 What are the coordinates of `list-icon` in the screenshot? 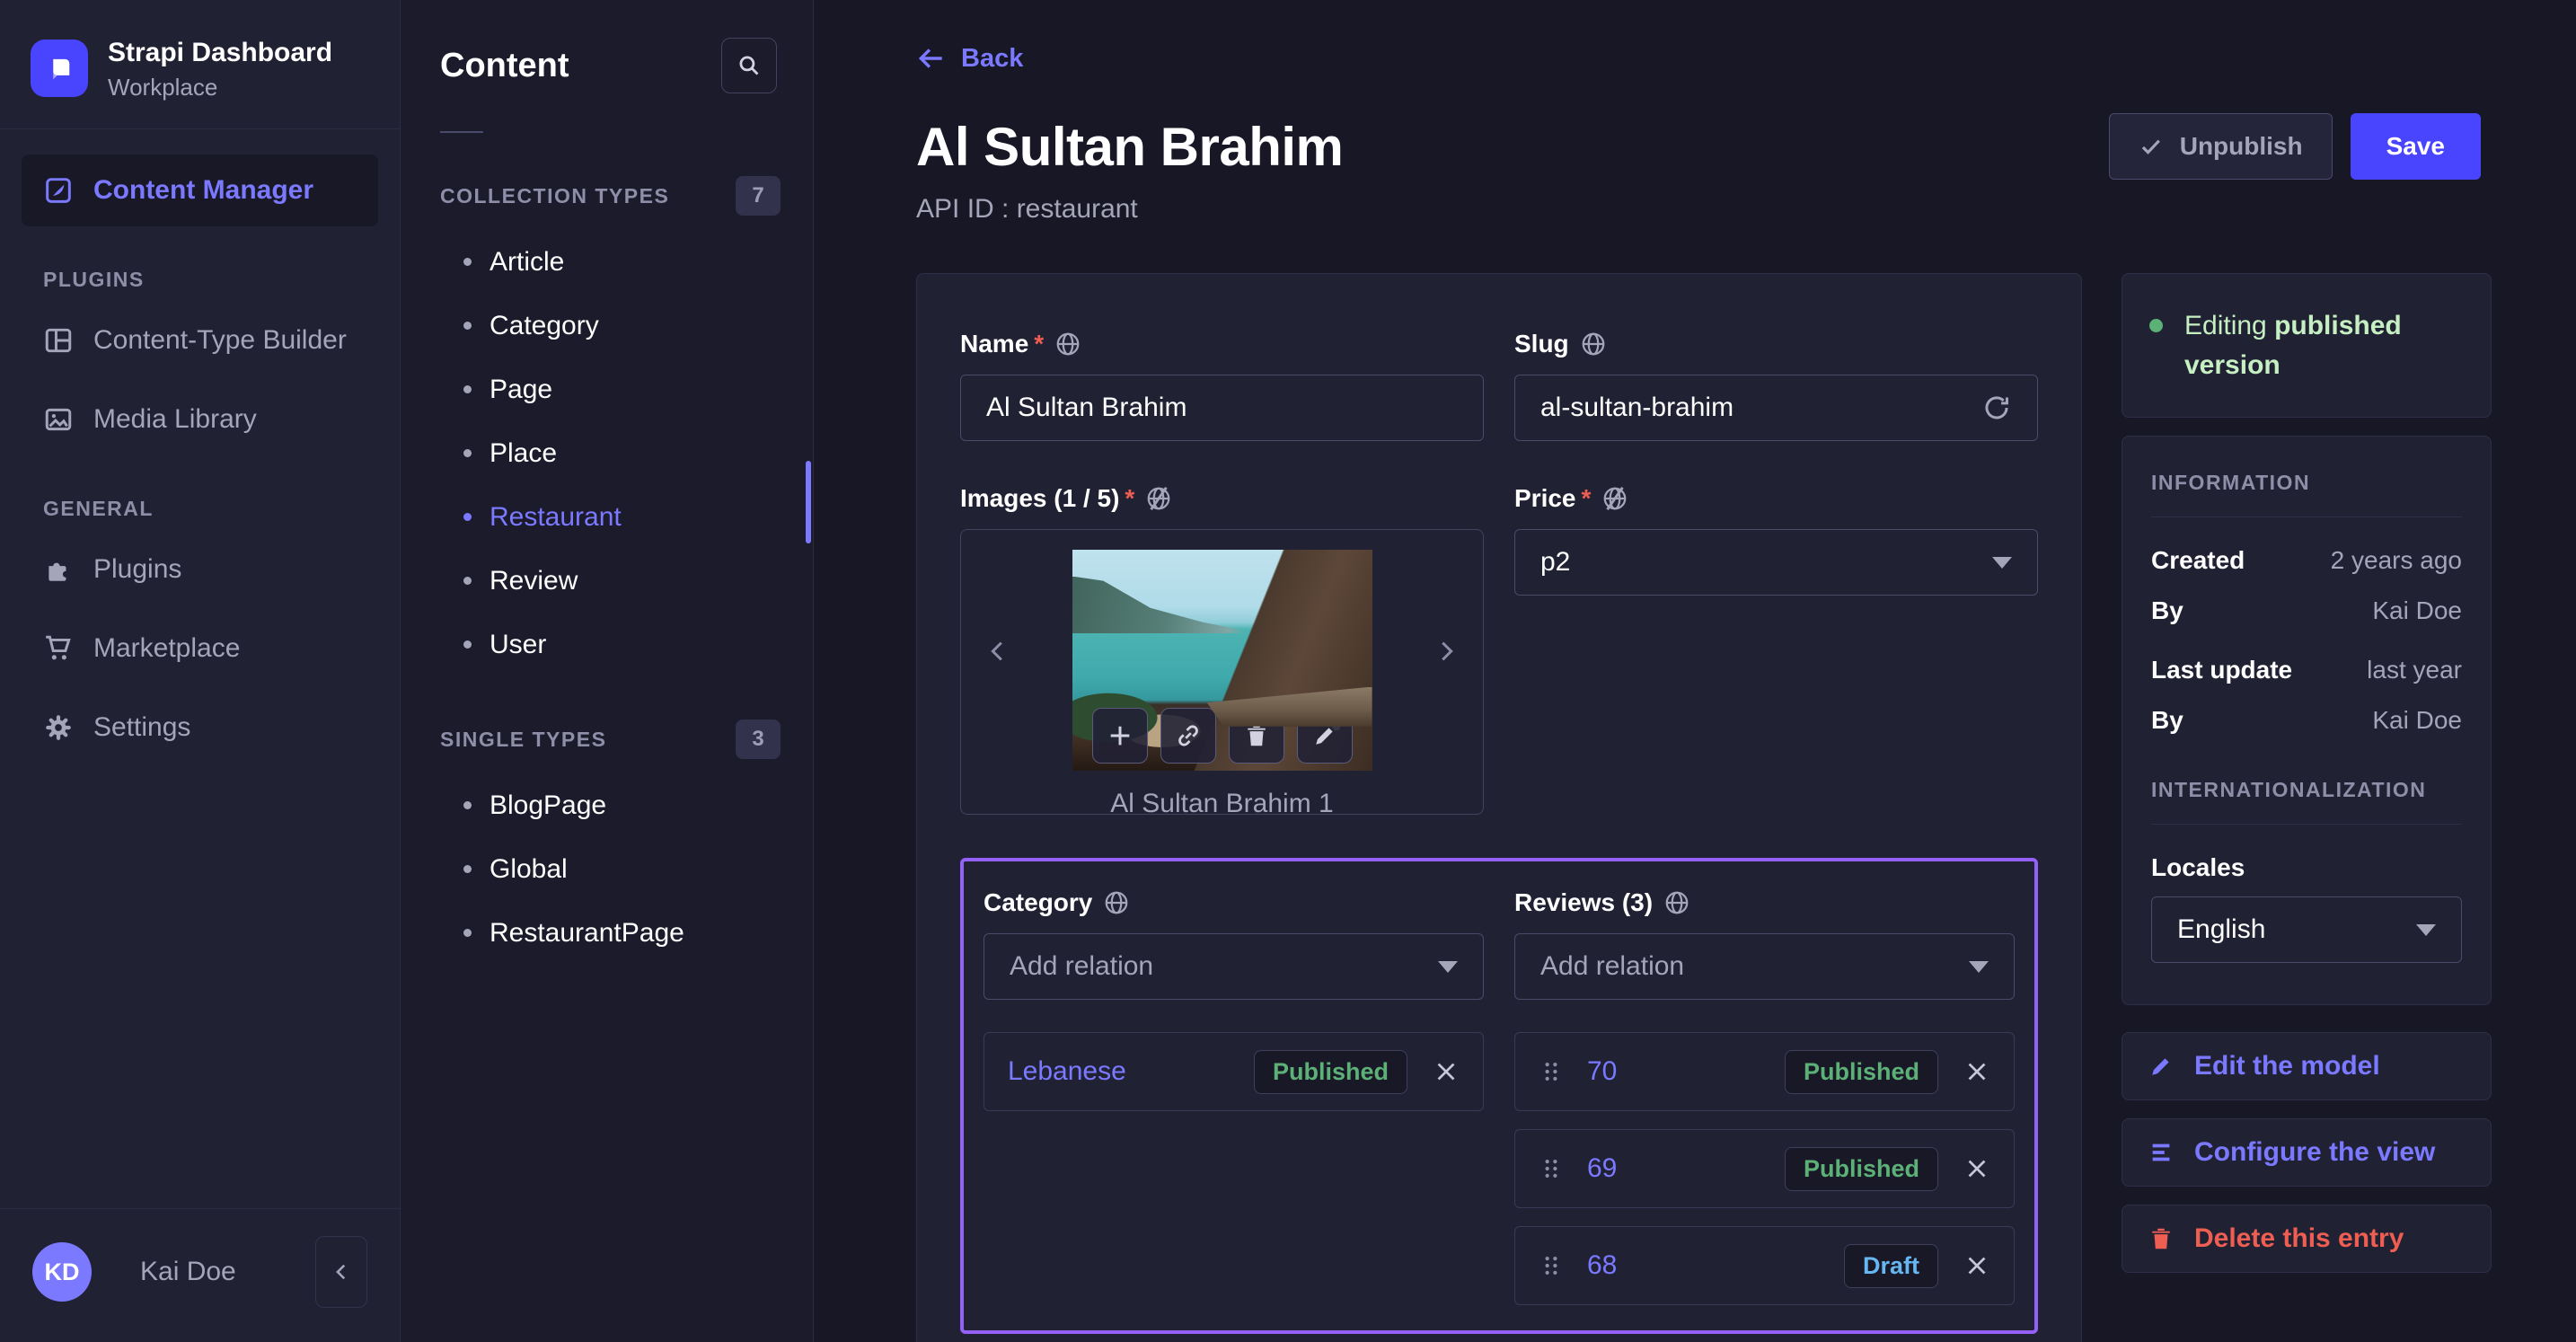 It's located at (2161, 1152).